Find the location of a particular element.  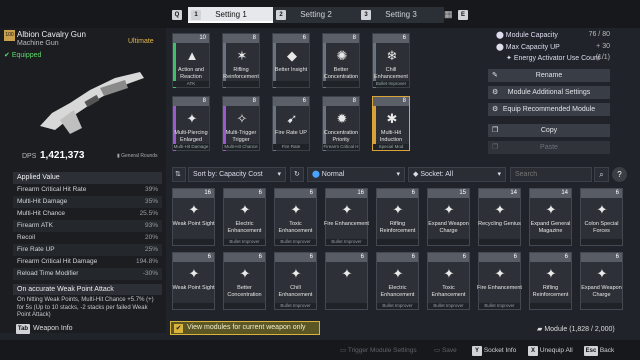

module-card: 6 ✦ Expand Weapon Charge is located at coordinates (601, 281).